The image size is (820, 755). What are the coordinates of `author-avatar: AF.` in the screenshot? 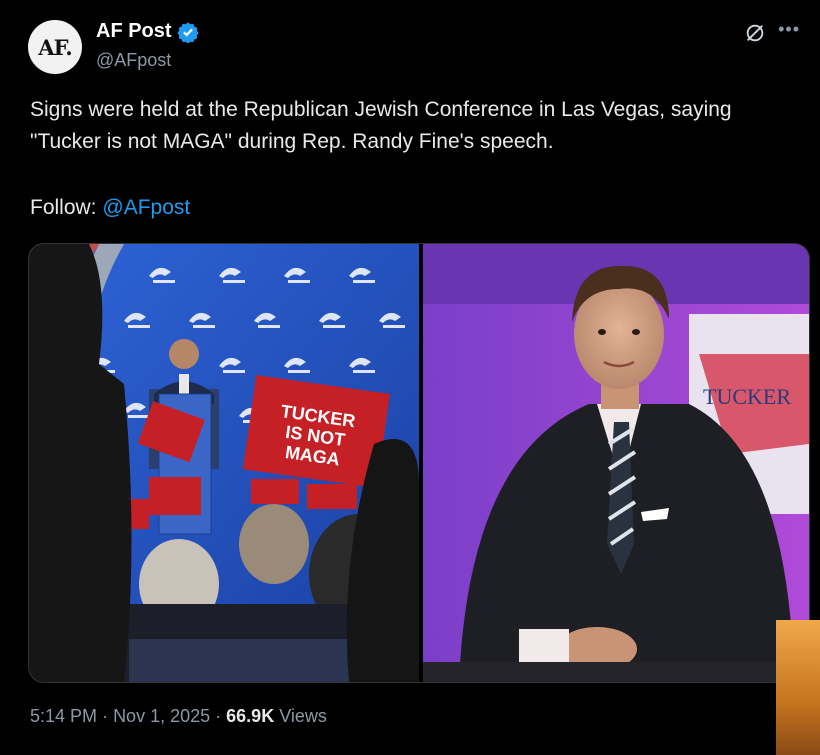 It's located at (55, 47).